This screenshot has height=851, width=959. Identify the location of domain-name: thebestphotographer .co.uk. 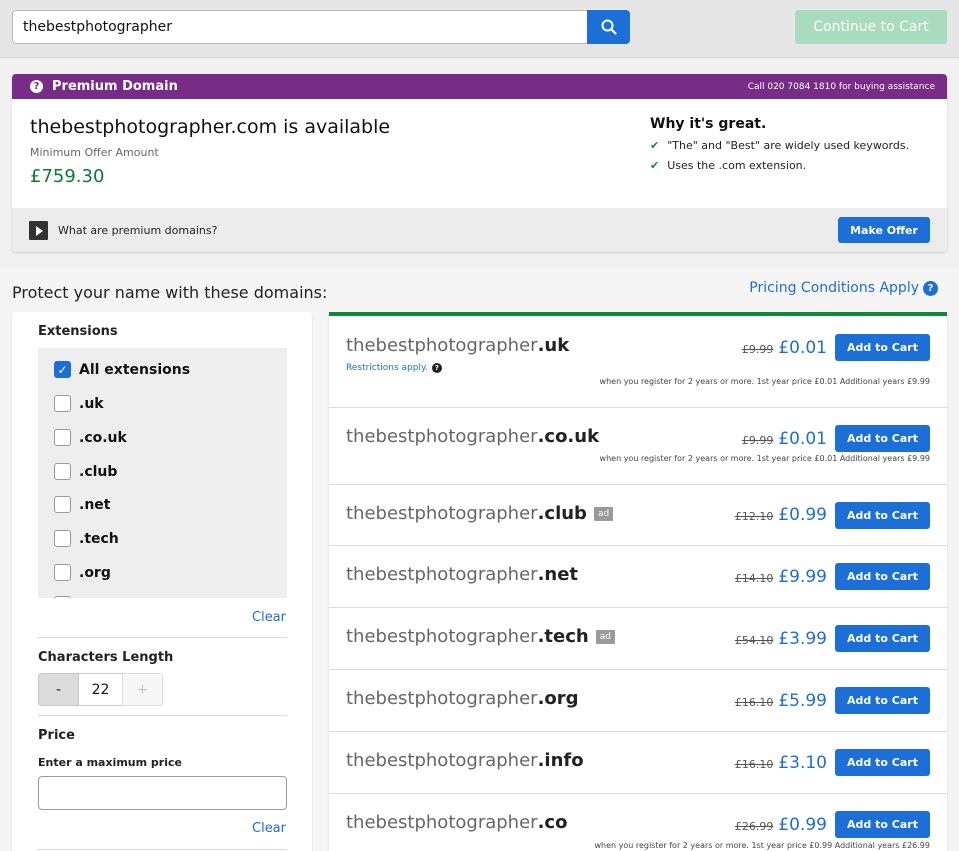
(472, 436).